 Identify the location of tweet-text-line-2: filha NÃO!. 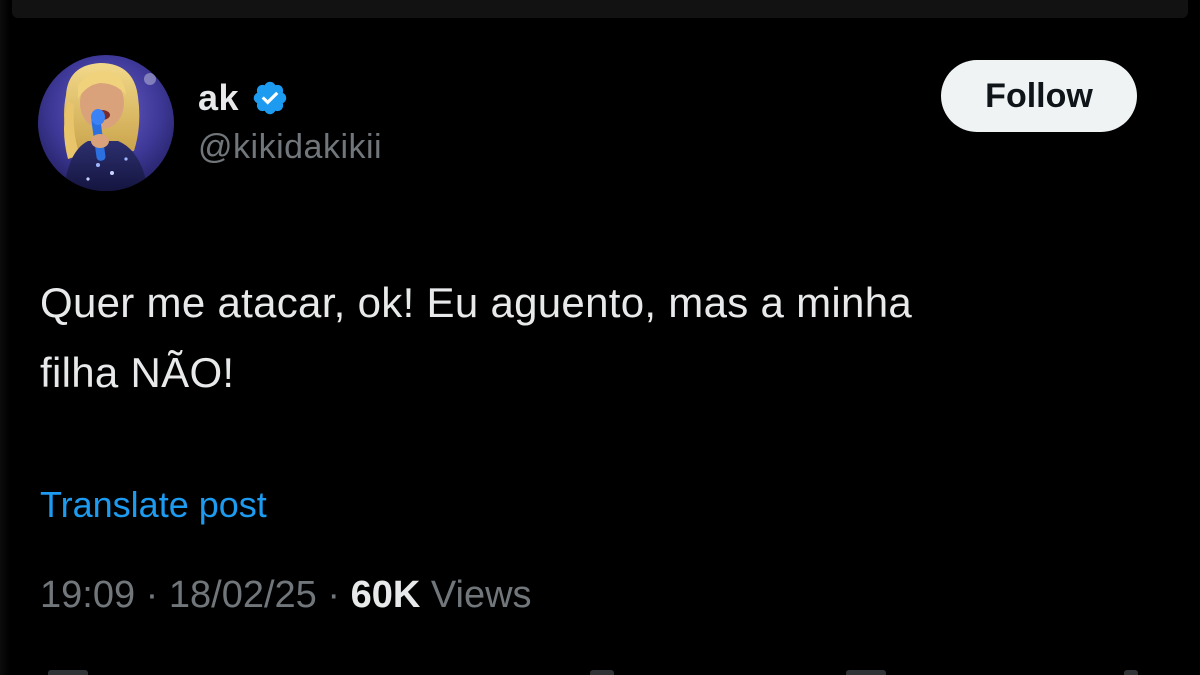
(137, 372).